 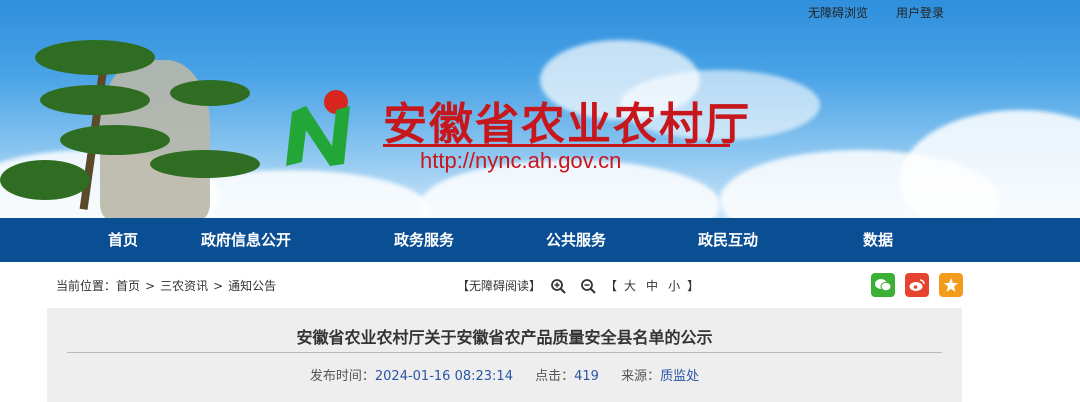 I want to click on favorite-icon, so click(x=951, y=285).